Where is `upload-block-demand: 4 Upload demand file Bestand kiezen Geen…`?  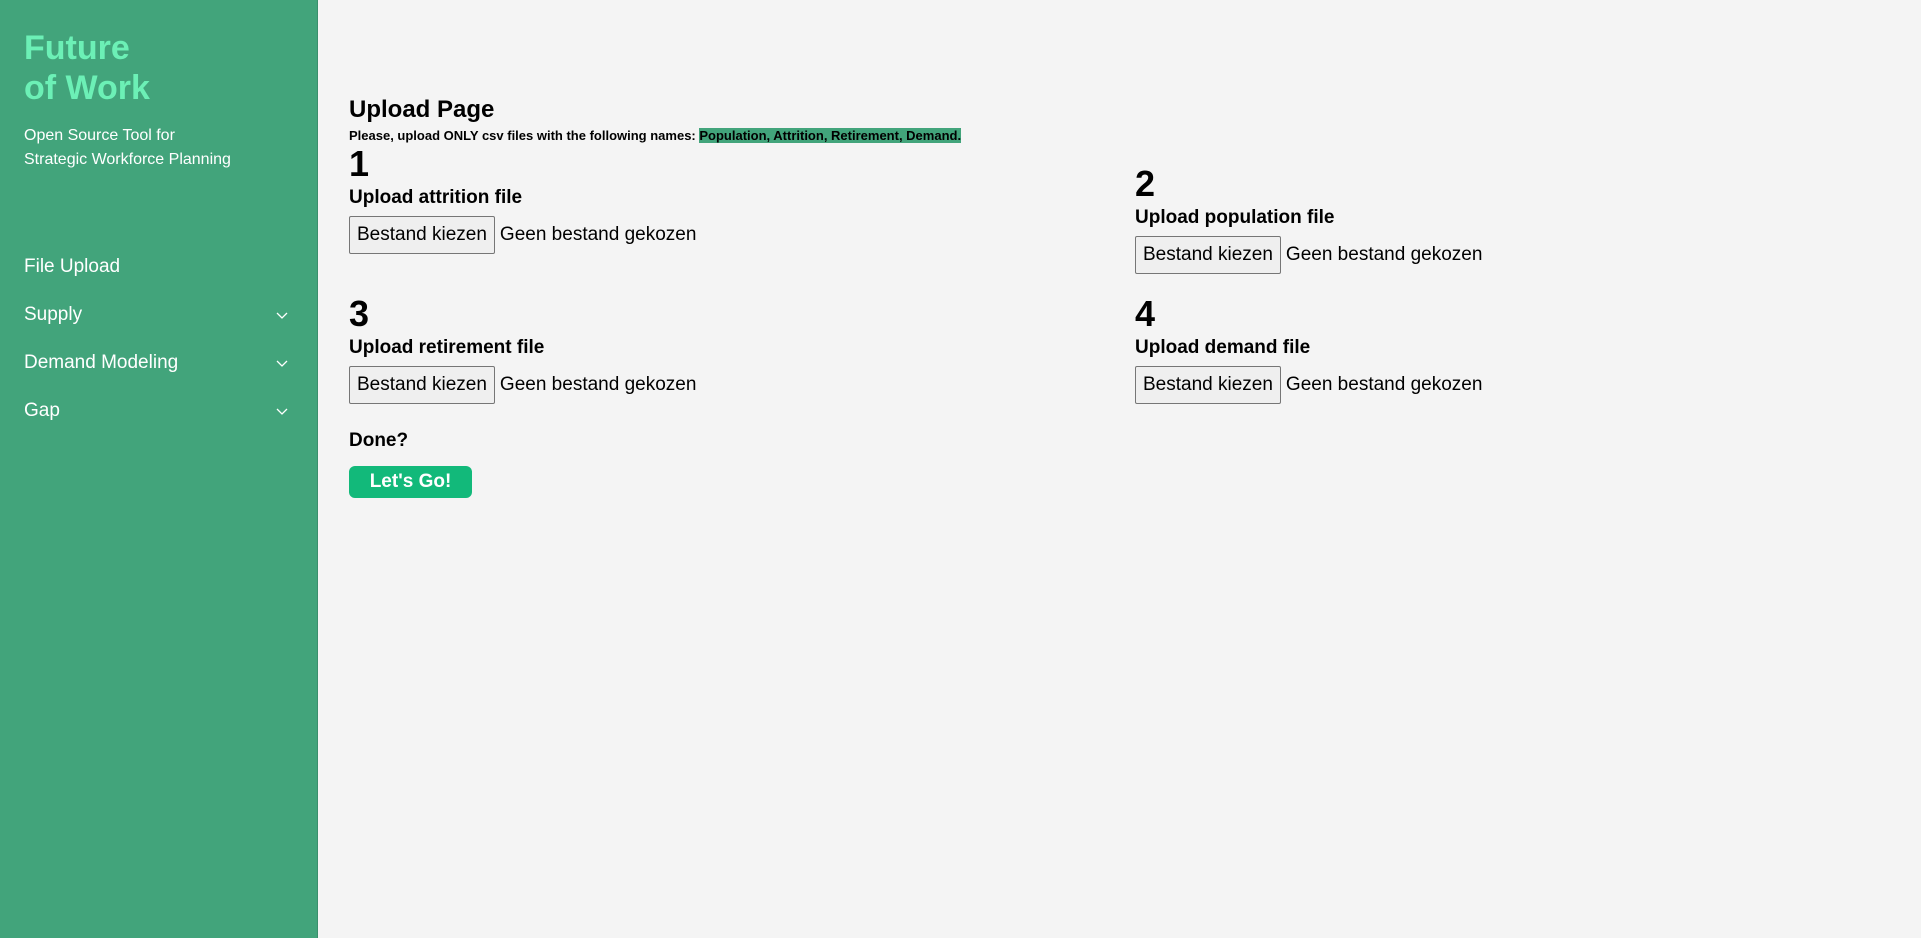 upload-block-demand: 4 Upload demand file Bestand kiezen Geen… is located at coordinates (1435, 350).